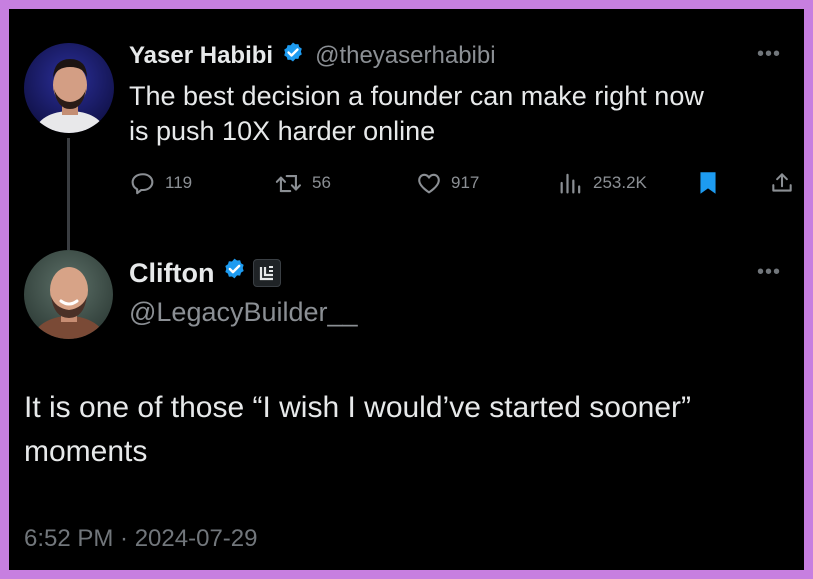  What do you see at coordinates (312, 56) in the screenshot?
I see `original-tweet-header: Yaser Habibi @theyaserhabibi` at bounding box center [312, 56].